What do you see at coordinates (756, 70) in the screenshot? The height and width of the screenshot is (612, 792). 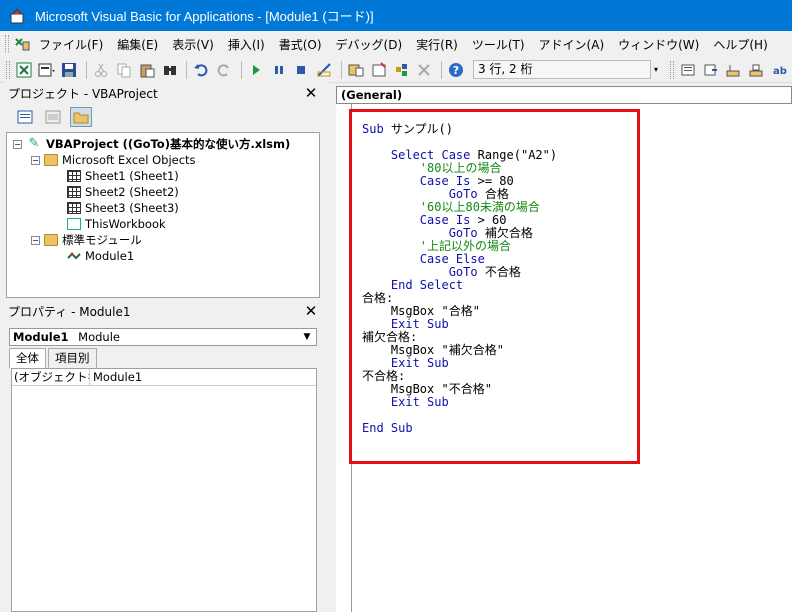 I see `parameter-info-icon` at bounding box center [756, 70].